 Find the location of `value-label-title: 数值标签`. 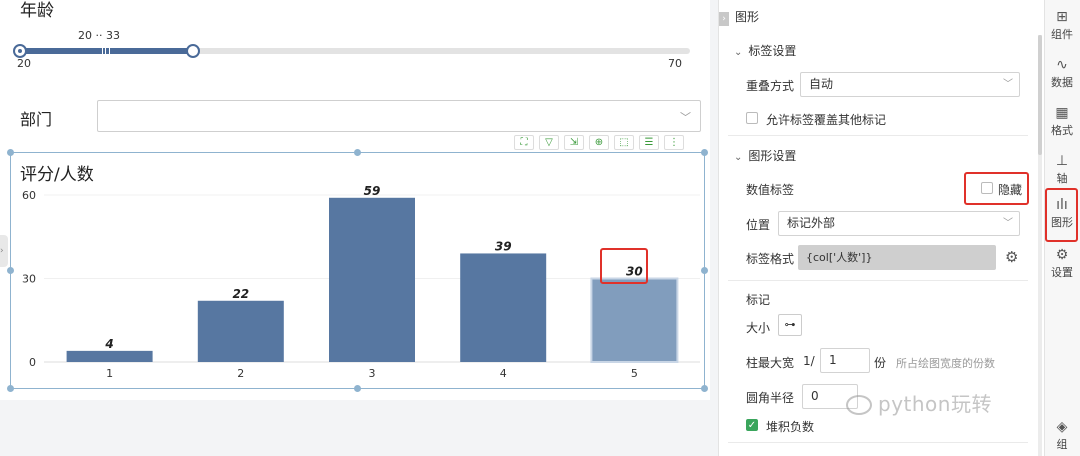

value-label-title: 数值标签 is located at coordinates (770, 190).